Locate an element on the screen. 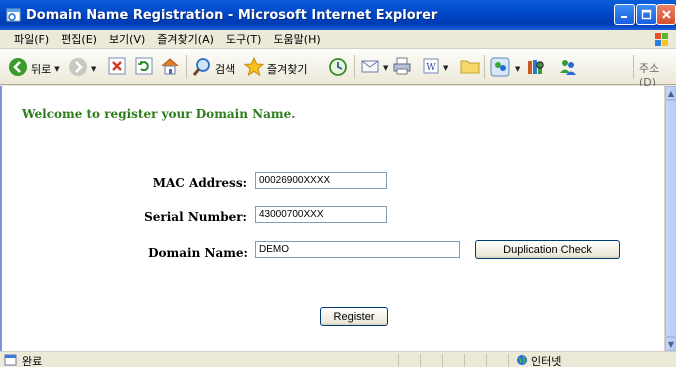 The height and width of the screenshot is (367, 676). forward-arrow-icon is located at coordinates (78, 68).